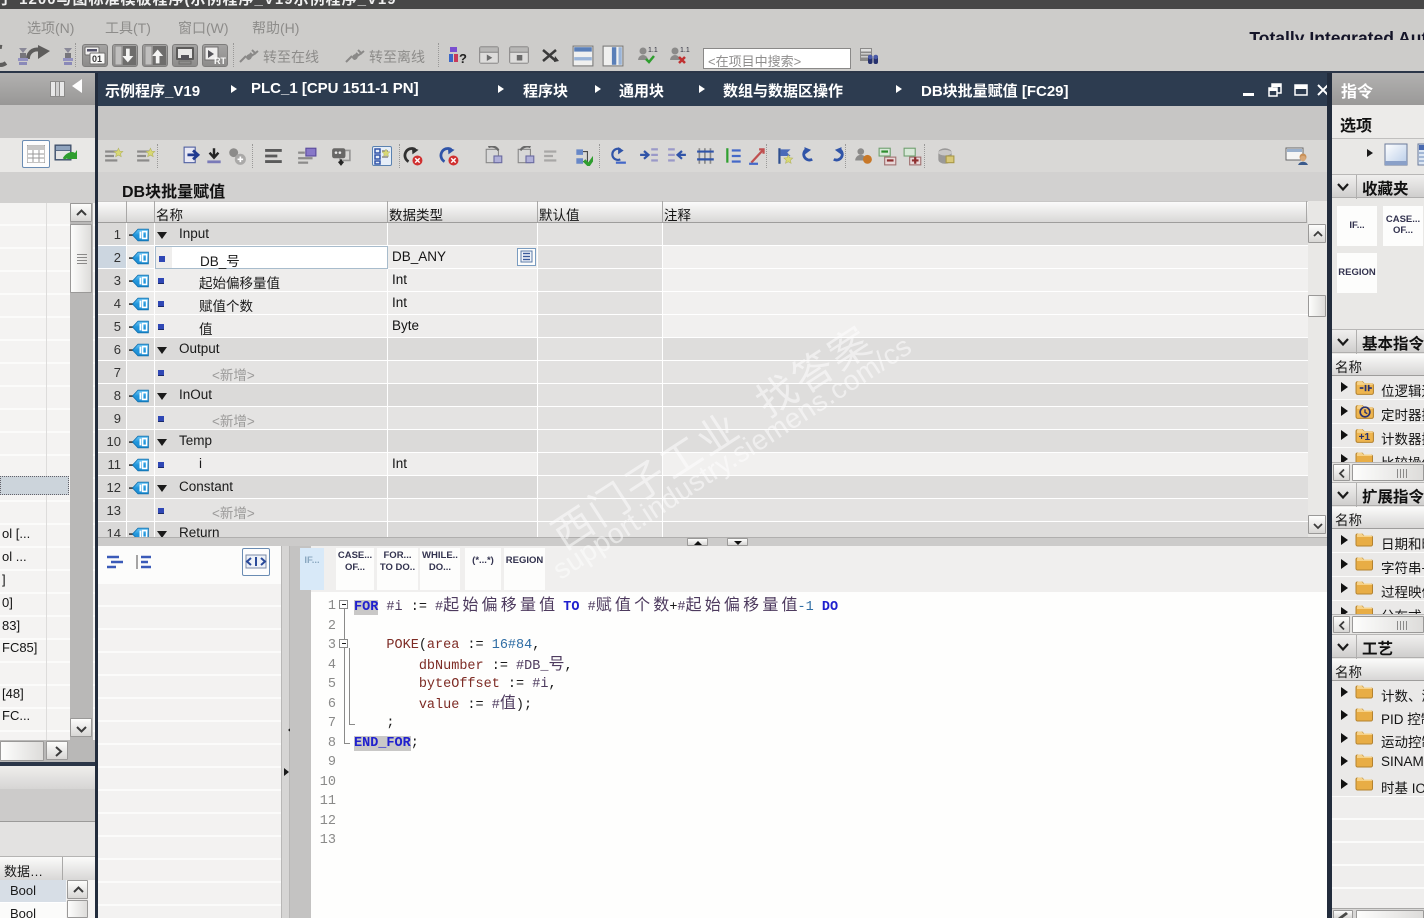 The image size is (1424, 918). I want to click on svg-text: +1, so click(1365, 437).